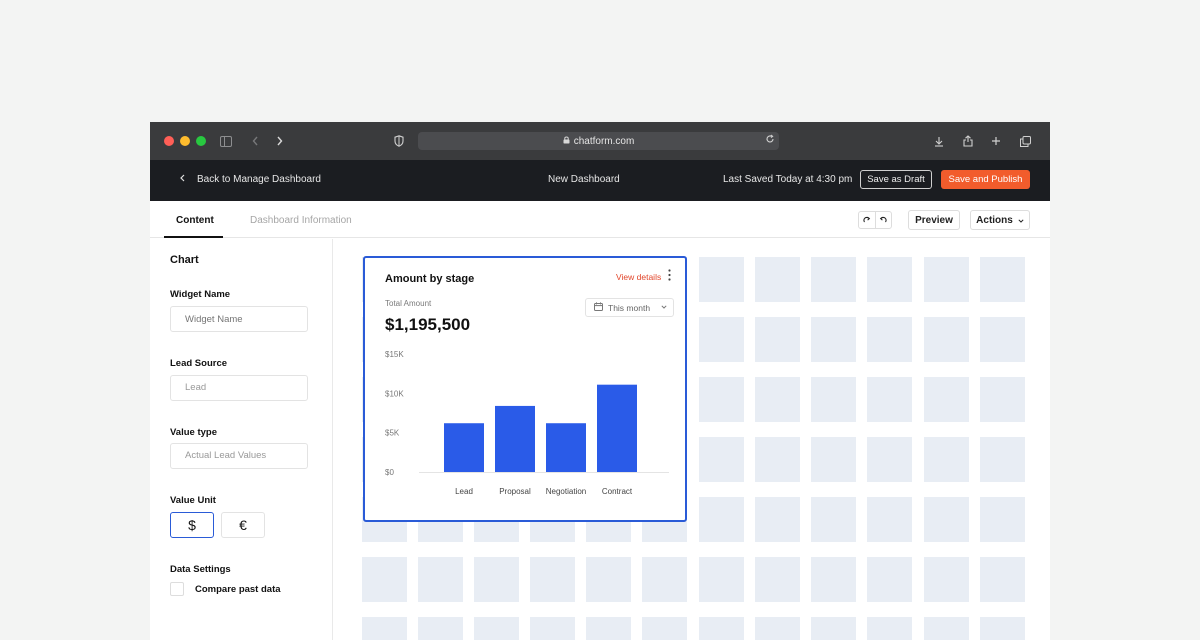 This screenshot has width=1200, height=640. I want to click on widget-name-label: Widget Name, so click(200, 294).